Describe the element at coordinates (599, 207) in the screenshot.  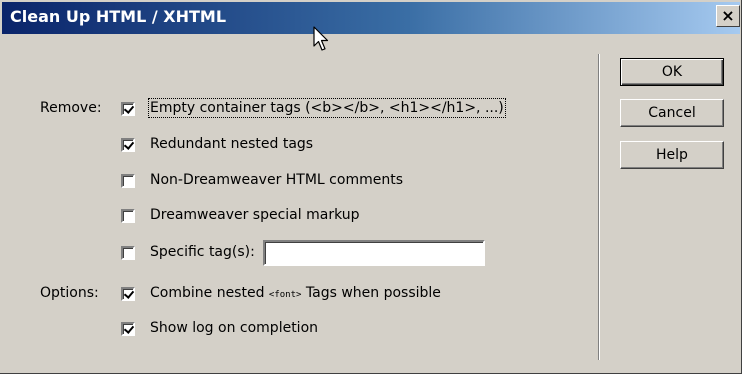
I see `vertical-divider` at that location.